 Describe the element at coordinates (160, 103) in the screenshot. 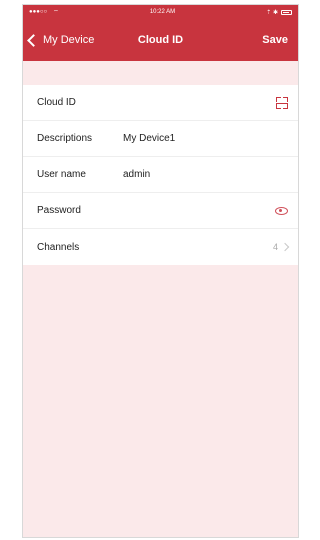

I see `cloud-id-row: Cloud ID` at that location.